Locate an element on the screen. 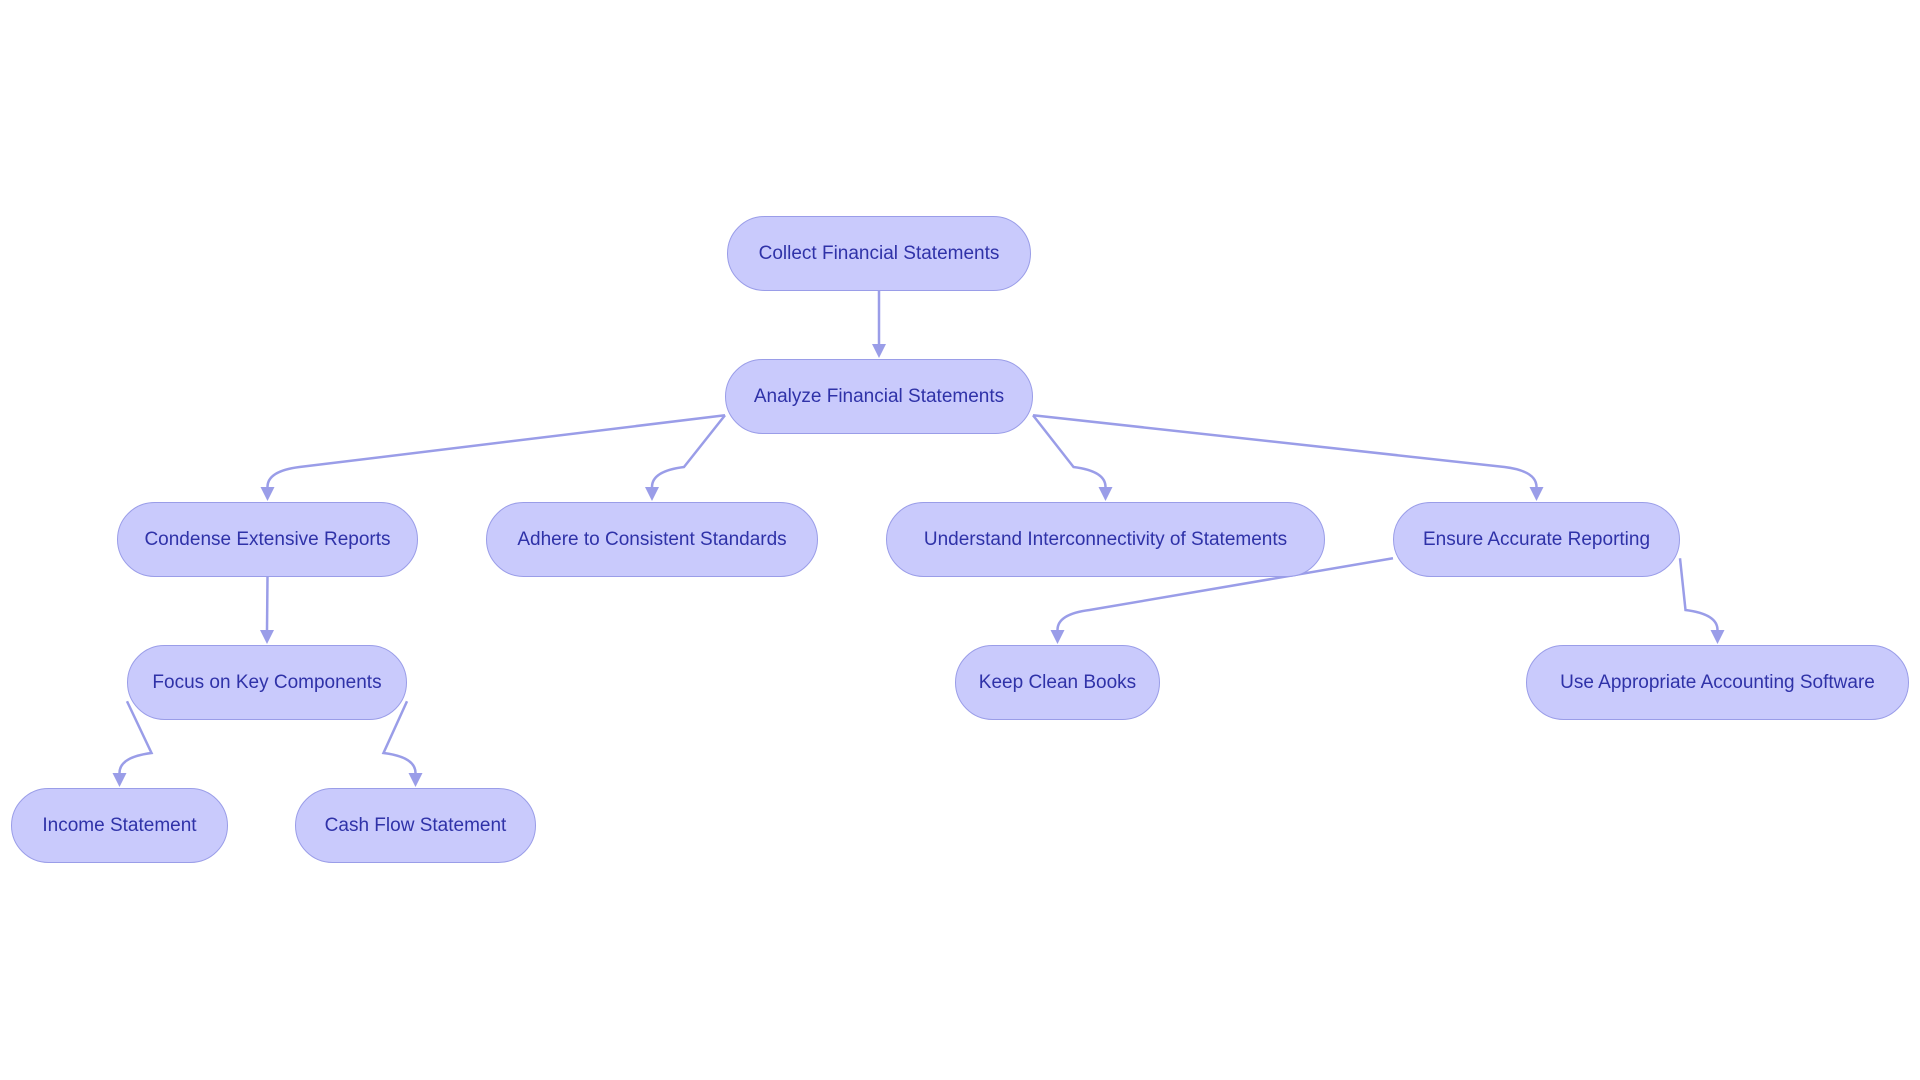 The image size is (1920, 1080). node-label: Condense Extensive Reports is located at coordinates (267, 539).